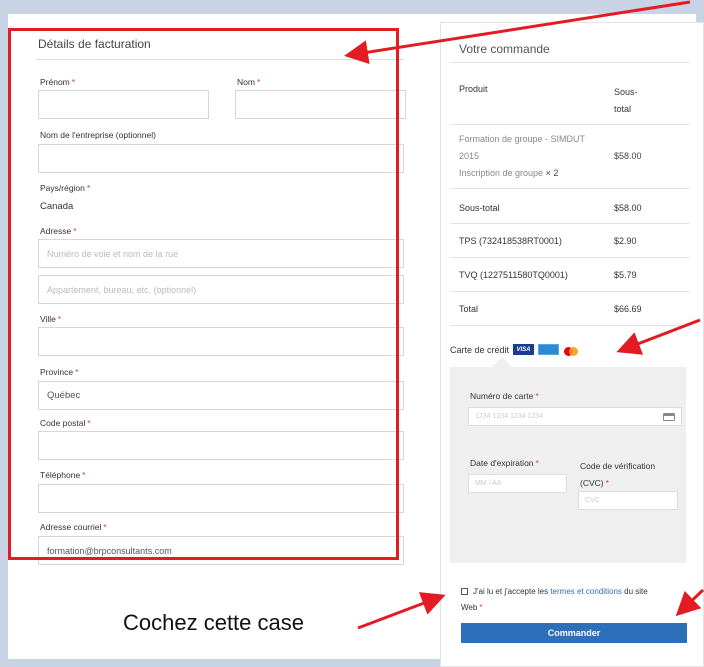 The image size is (704, 667). I want to click on company-label: Nom de l'entreprise (optionnel), so click(98, 135).